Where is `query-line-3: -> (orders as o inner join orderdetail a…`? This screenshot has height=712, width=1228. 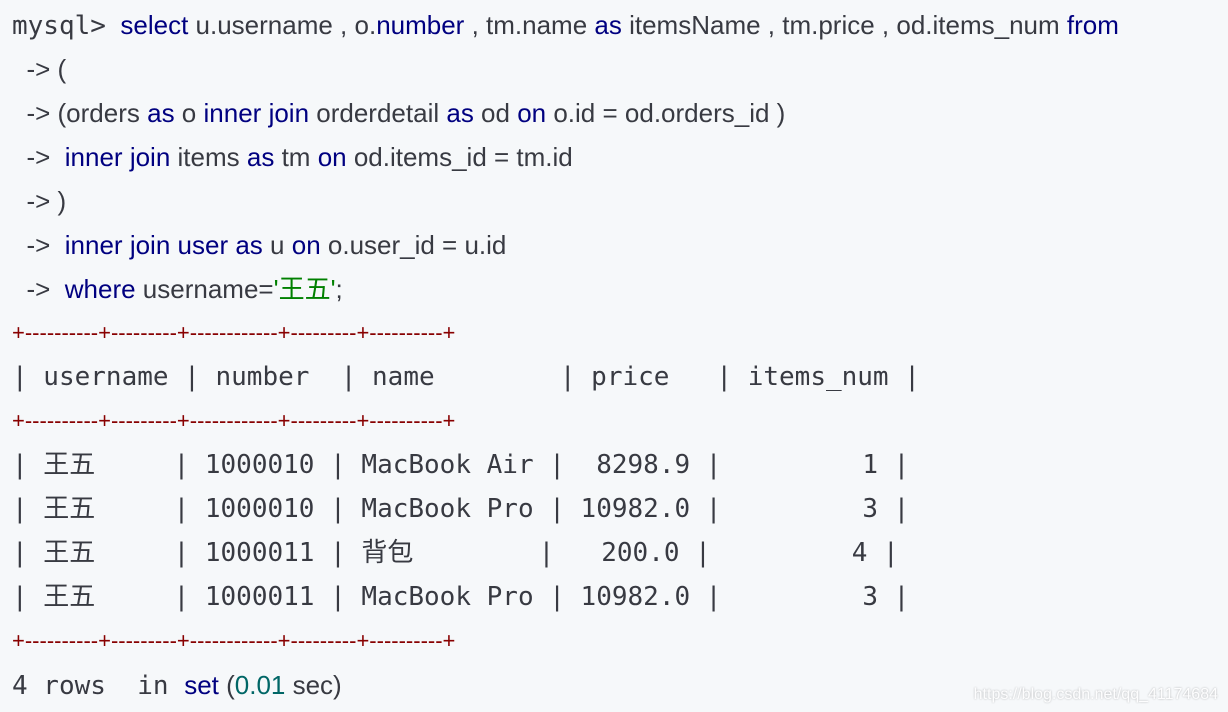 query-line-3: -> (orders as o inner join orderdetail a… is located at coordinates (398, 113).